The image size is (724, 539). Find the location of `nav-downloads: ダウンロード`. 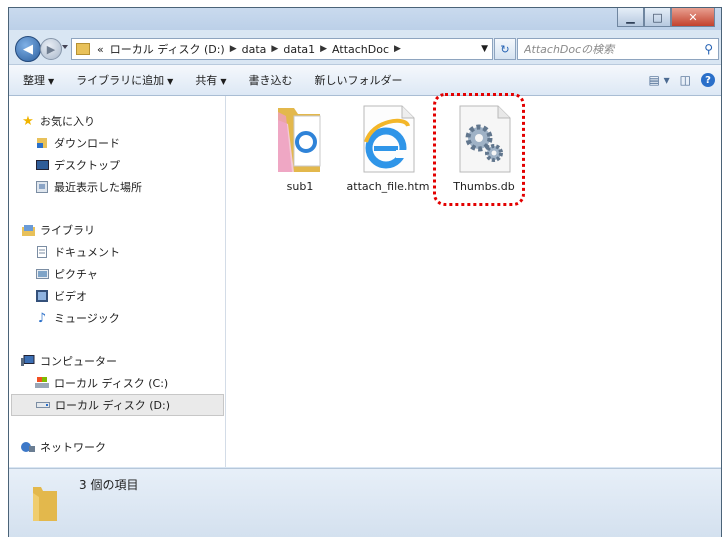

nav-downloads: ダウンロード is located at coordinates (77, 143).